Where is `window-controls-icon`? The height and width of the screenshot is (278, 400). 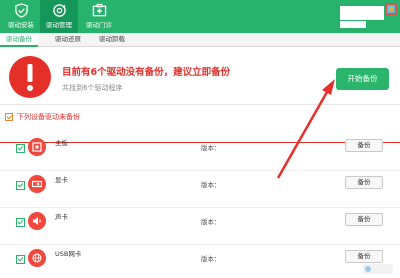
window-controls-icon is located at coordinates (391, 9).